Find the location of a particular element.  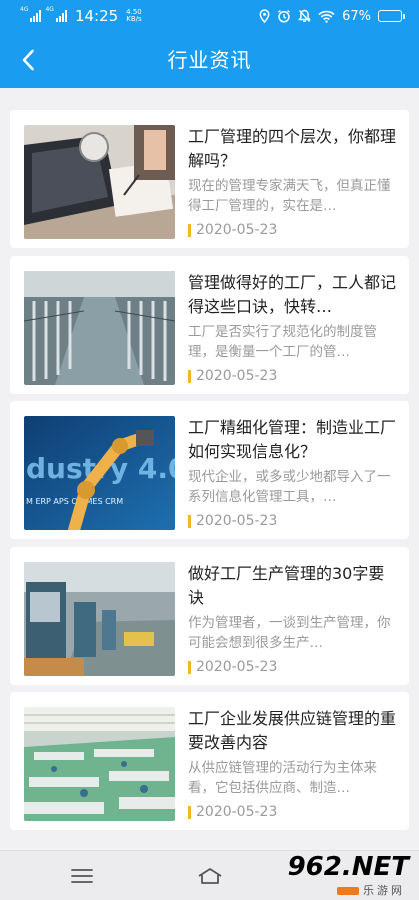

wifi-icon is located at coordinates (326, 16).